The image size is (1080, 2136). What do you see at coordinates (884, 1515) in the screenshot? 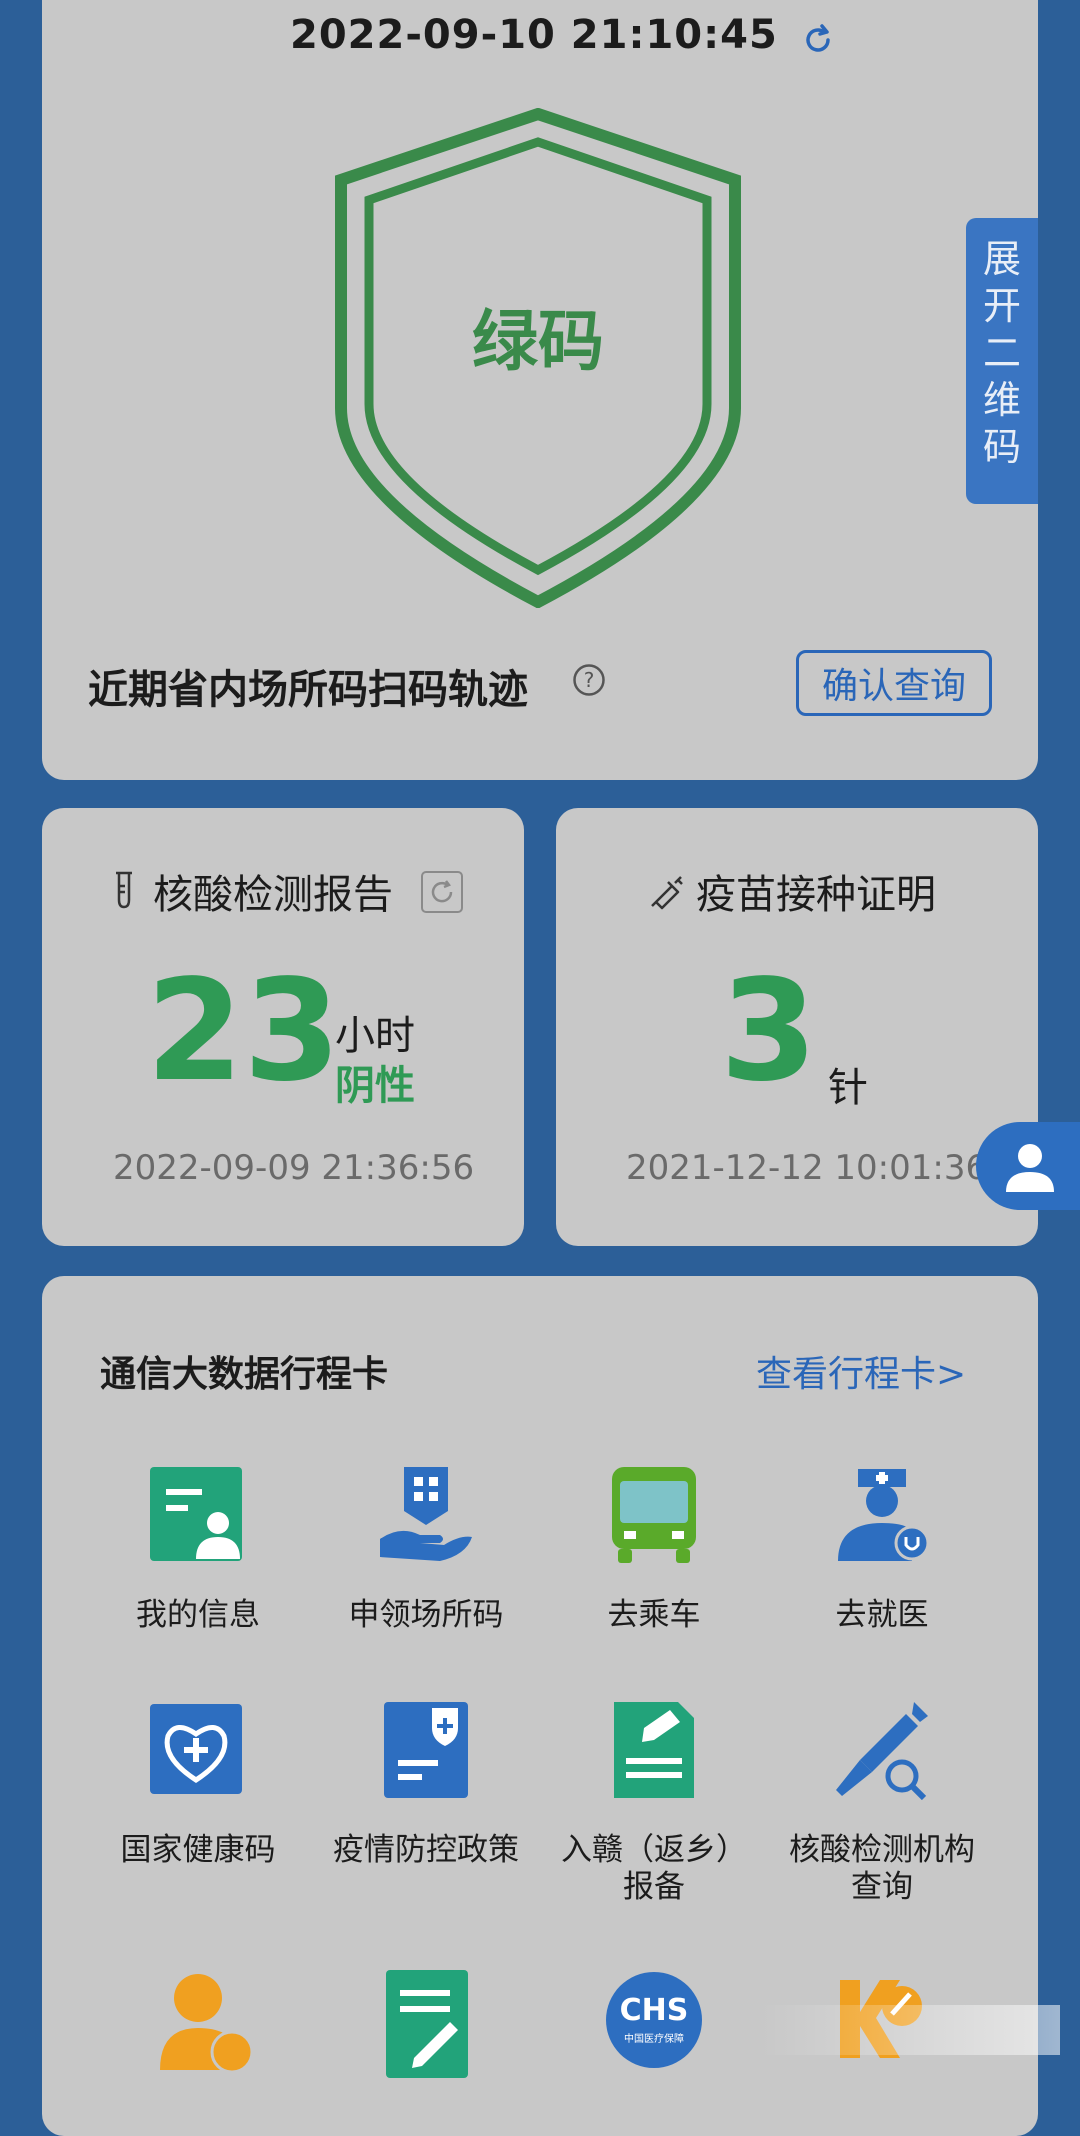
I see `doctor-icon` at bounding box center [884, 1515].